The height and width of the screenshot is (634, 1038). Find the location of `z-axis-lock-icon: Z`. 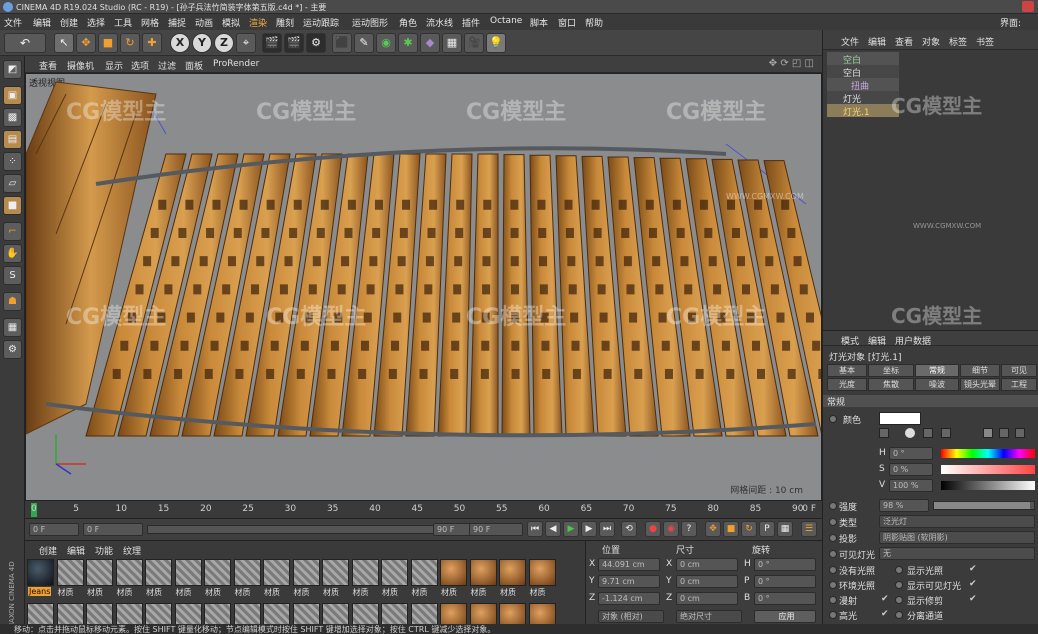

z-axis-lock-icon: Z is located at coordinates (224, 43).